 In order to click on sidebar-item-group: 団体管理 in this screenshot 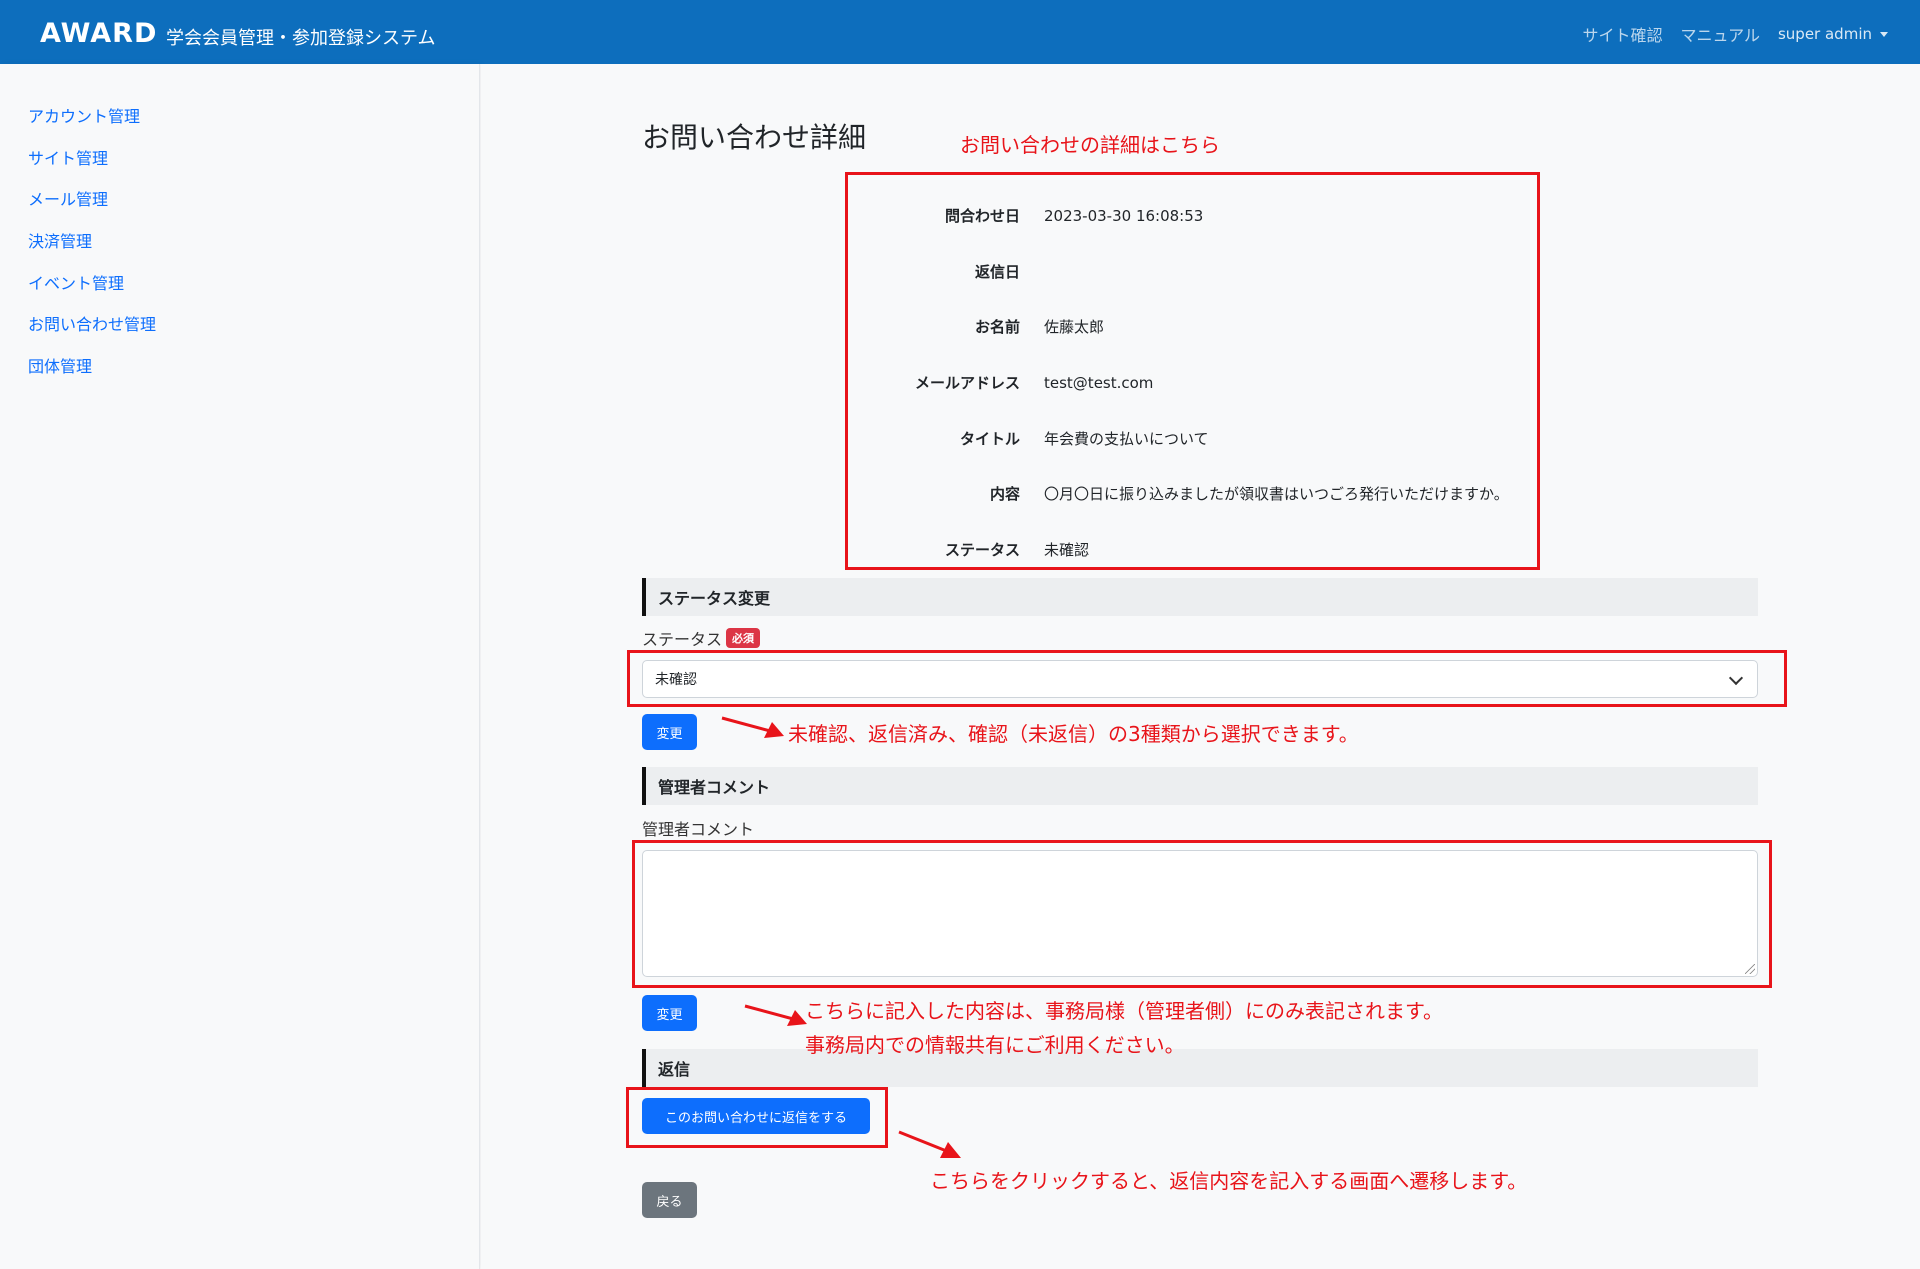, I will do `click(239, 365)`.